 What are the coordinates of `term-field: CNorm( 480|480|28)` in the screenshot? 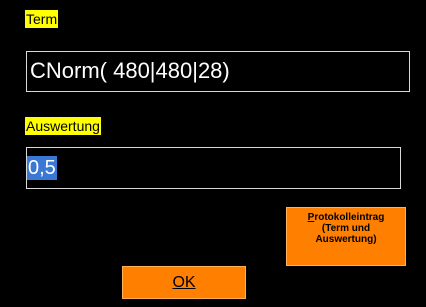 It's located at (218, 71).